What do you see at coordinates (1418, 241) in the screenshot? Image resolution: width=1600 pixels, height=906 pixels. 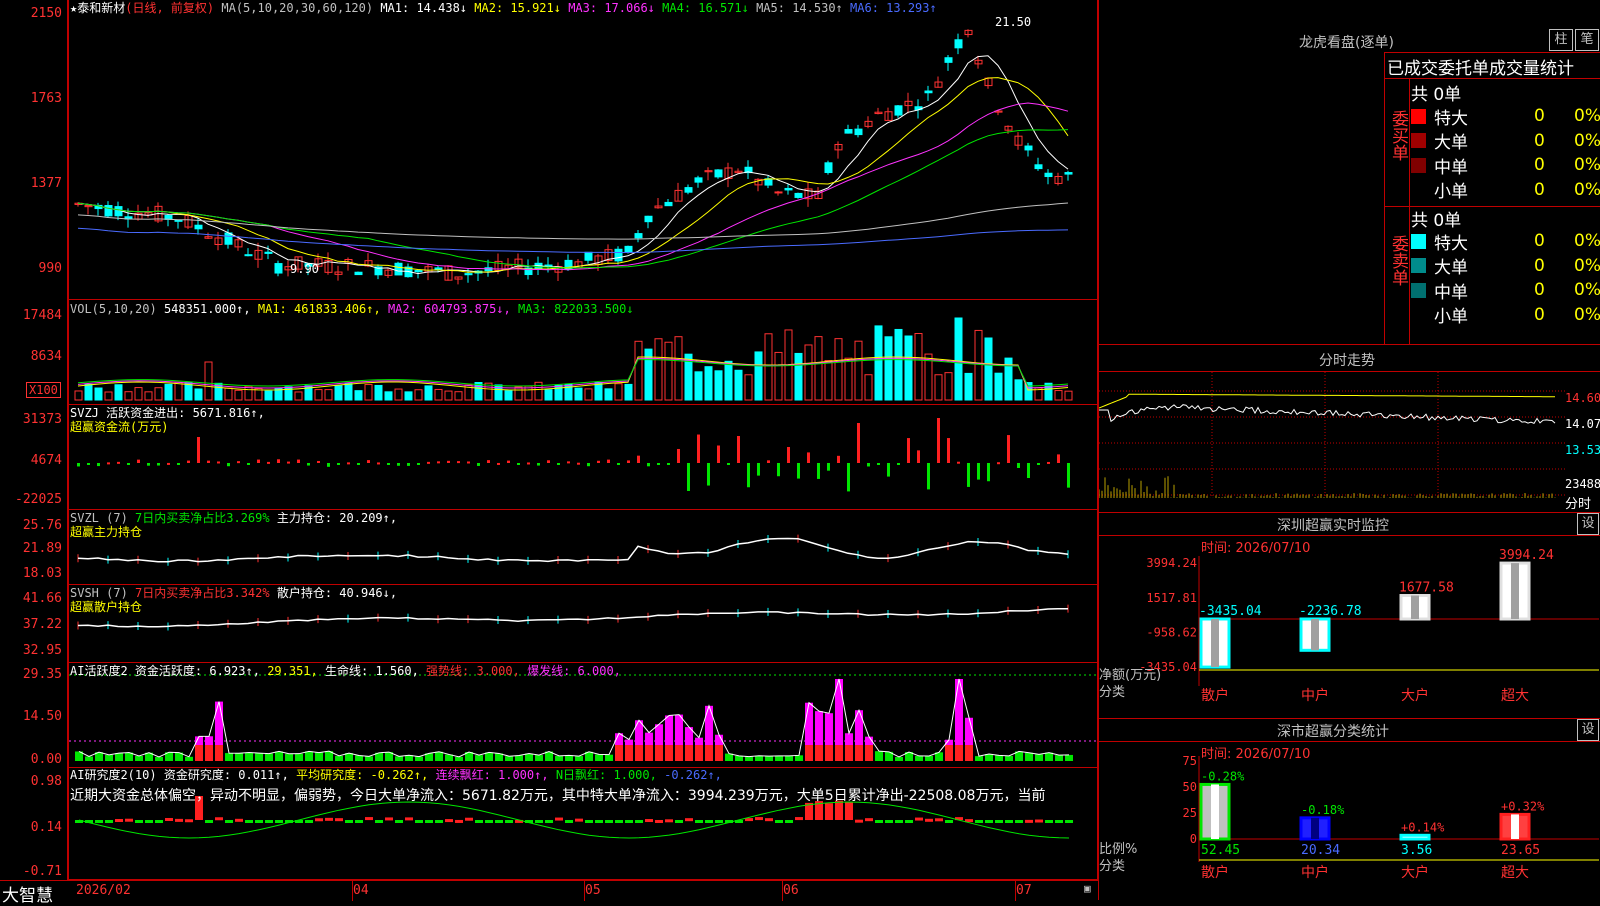 I see `sell-color-swatch` at bounding box center [1418, 241].